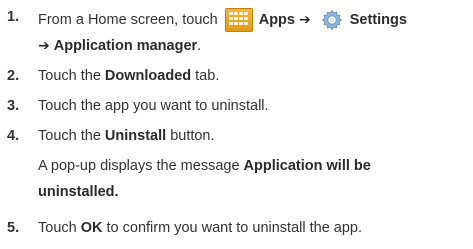 This screenshot has height=249, width=473. Describe the element at coordinates (207, 76) in the screenshot. I see `step-text: tab.` at that location.